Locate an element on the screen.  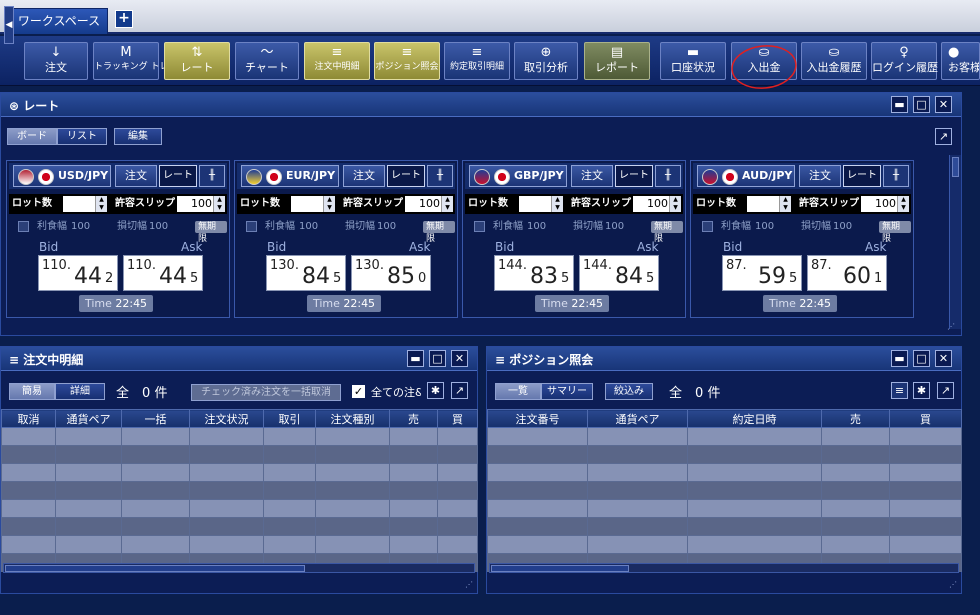
column-header: 約定日時 is located at coordinates (754, 418).